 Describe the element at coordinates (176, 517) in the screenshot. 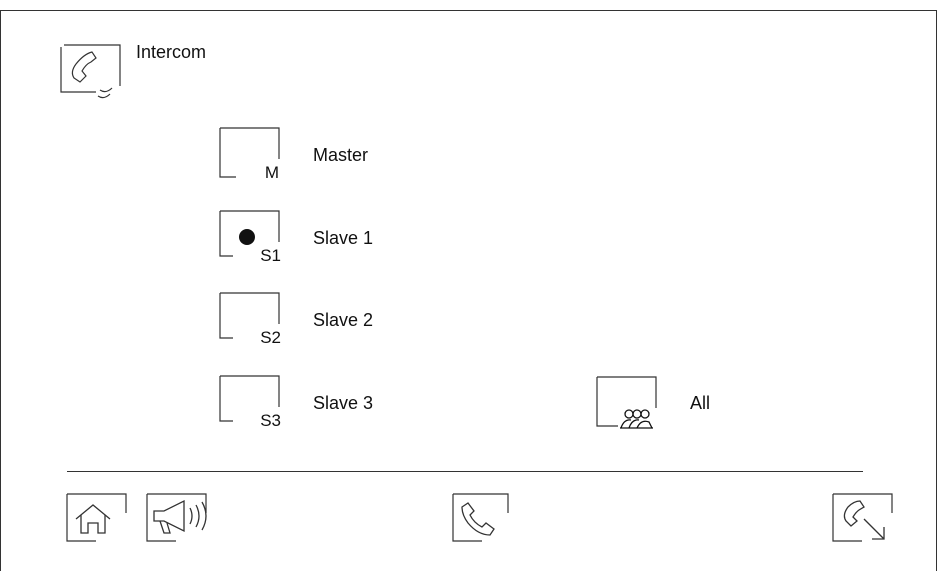

I see `megaphone-icon` at that location.